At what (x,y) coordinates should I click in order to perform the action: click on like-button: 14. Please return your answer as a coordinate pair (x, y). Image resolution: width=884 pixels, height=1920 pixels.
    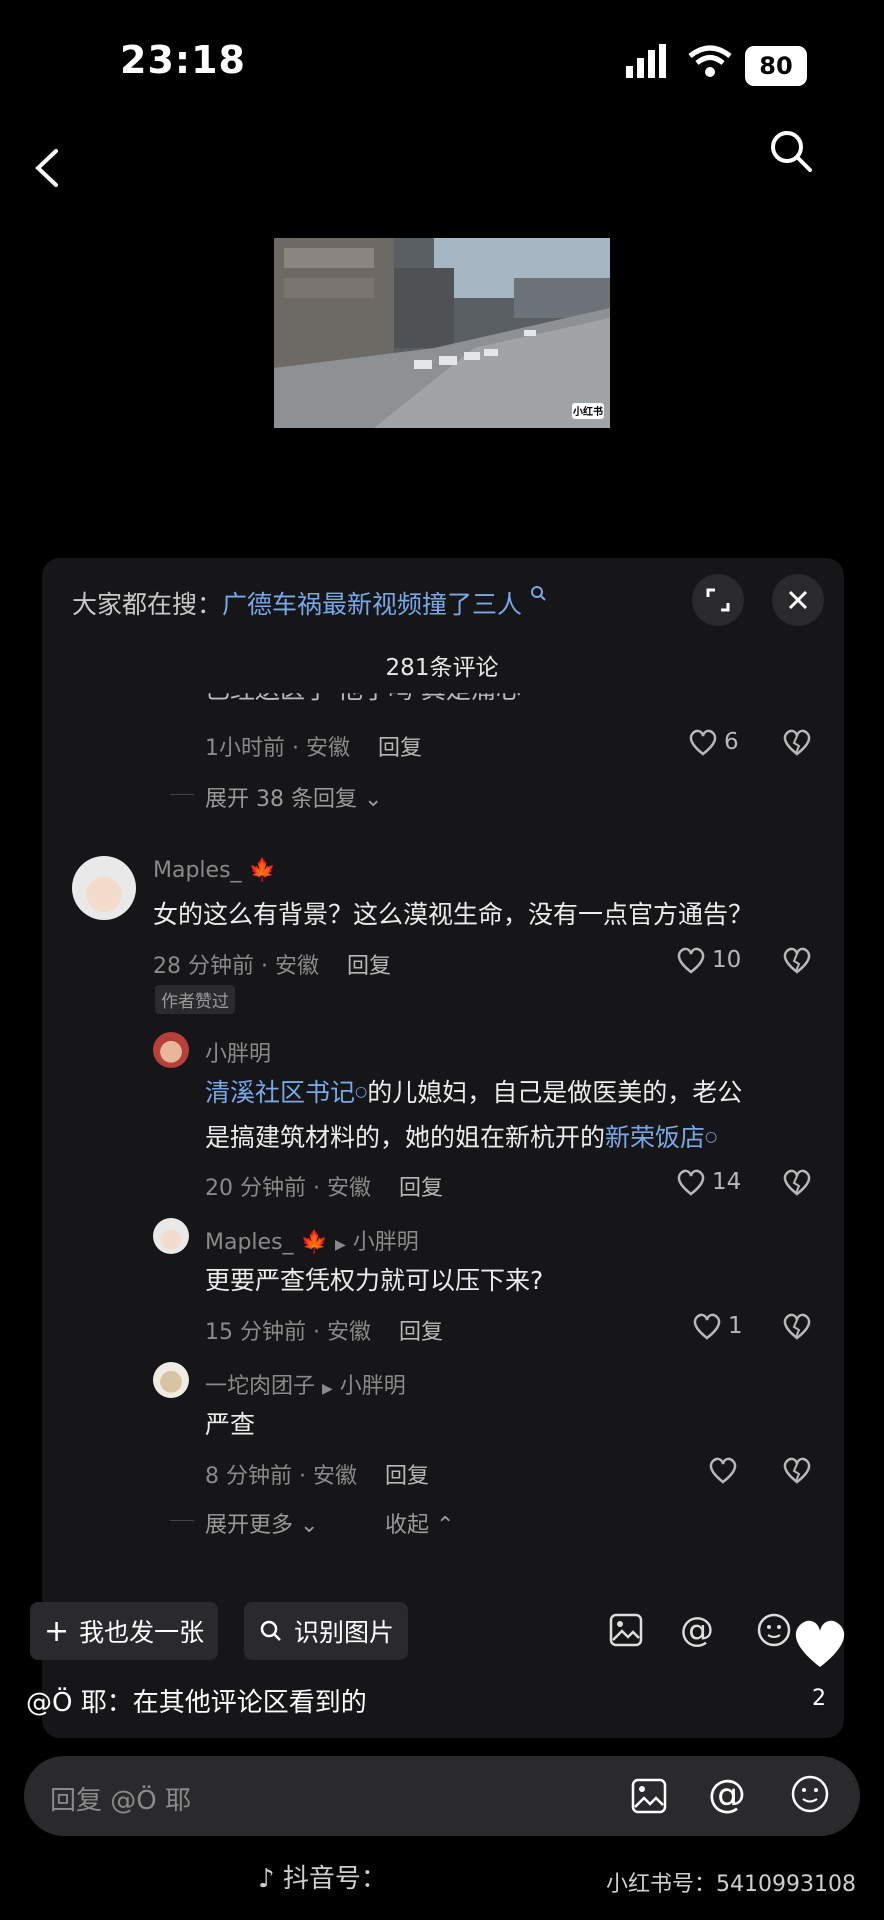
    Looking at the image, I should click on (708, 1182).